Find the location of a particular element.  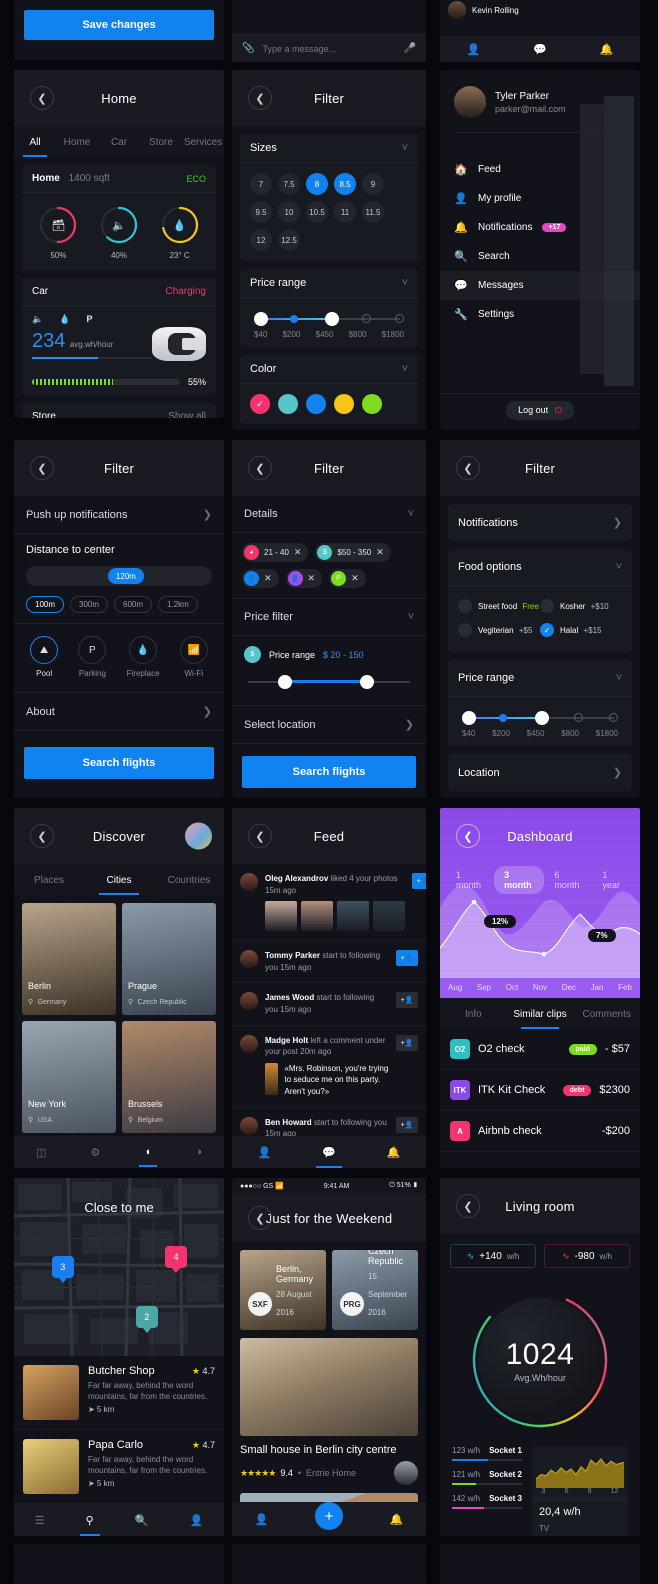

energy-stat: ∿ -980 w/h is located at coordinates (587, 1256).